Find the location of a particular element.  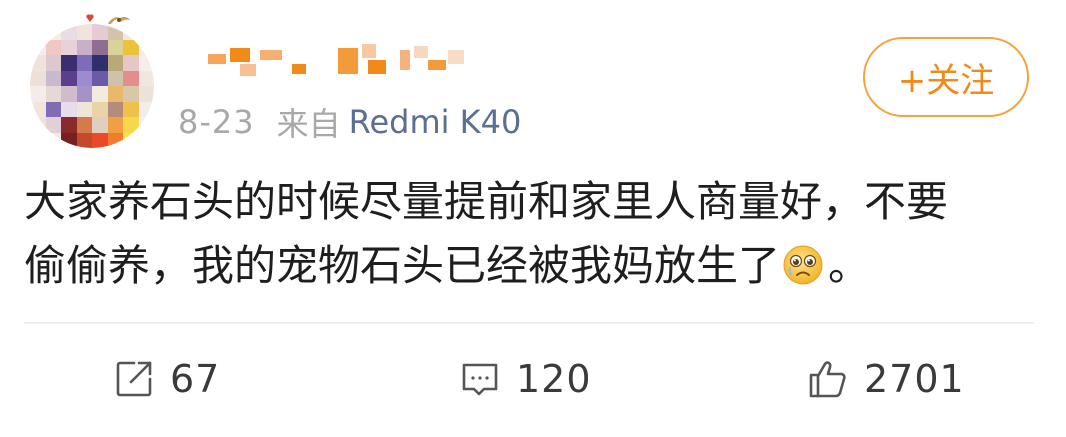

share-icon is located at coordinates (134, 379).